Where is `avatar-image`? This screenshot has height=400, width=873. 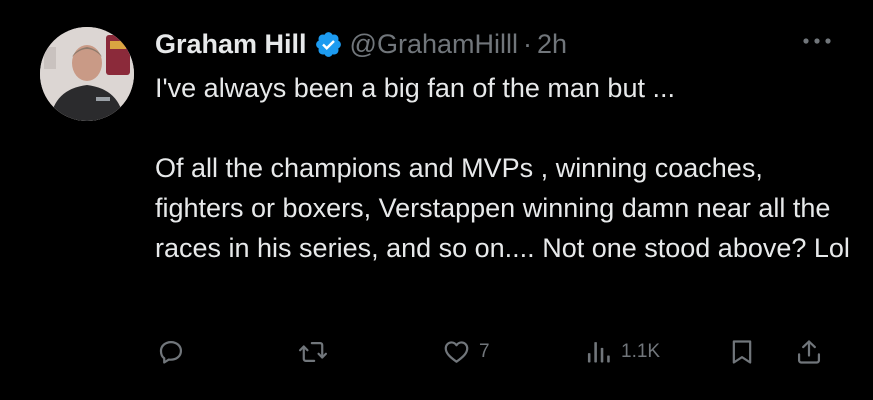 avatar-image is located at coordinates (87, 74).